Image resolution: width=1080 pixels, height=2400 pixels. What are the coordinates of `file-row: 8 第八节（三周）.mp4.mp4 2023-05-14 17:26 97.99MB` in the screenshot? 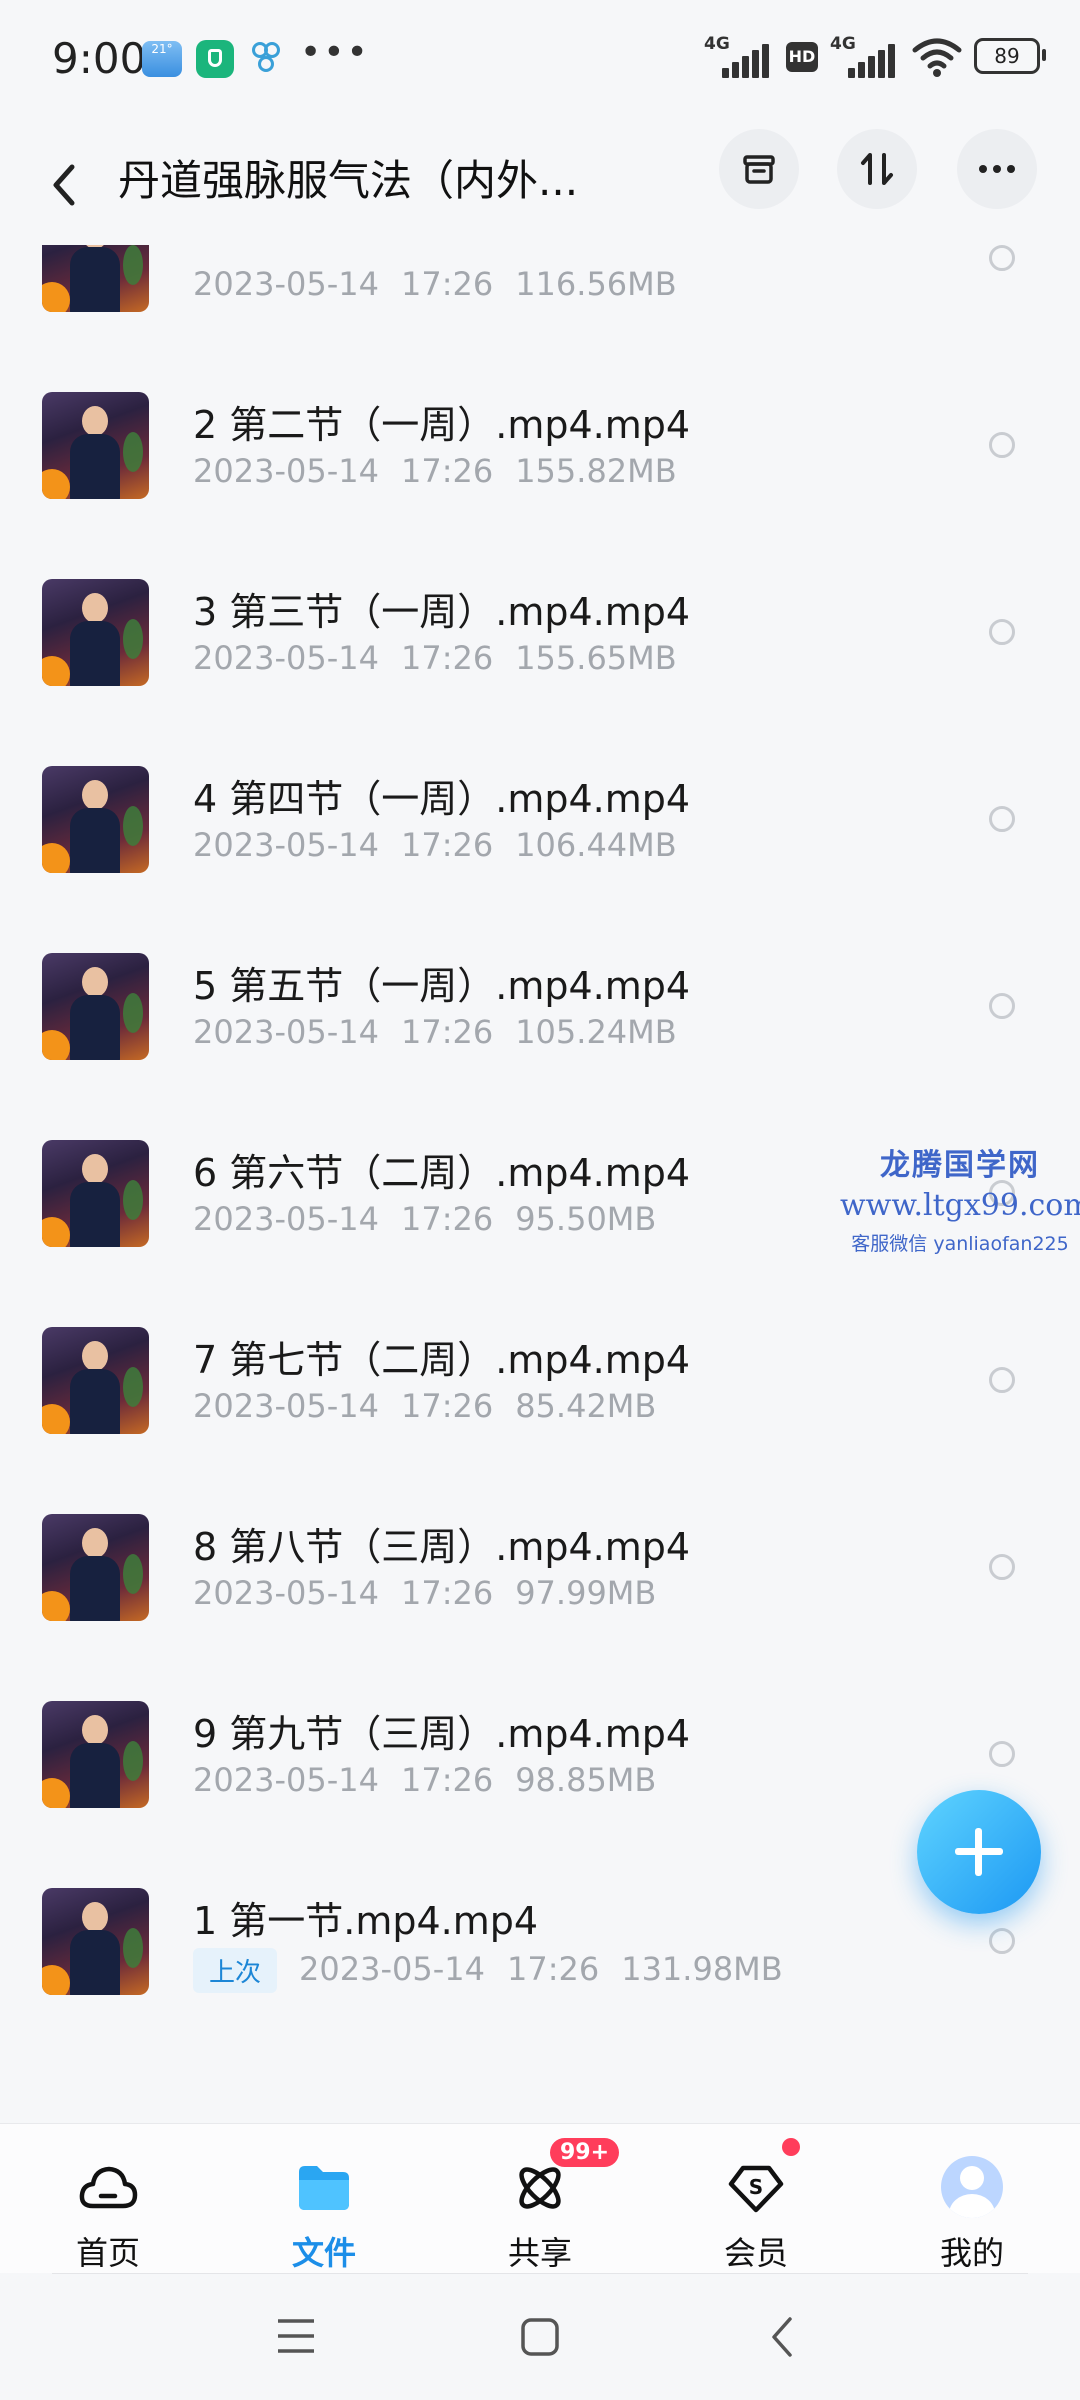 It's located at (540, 1567).